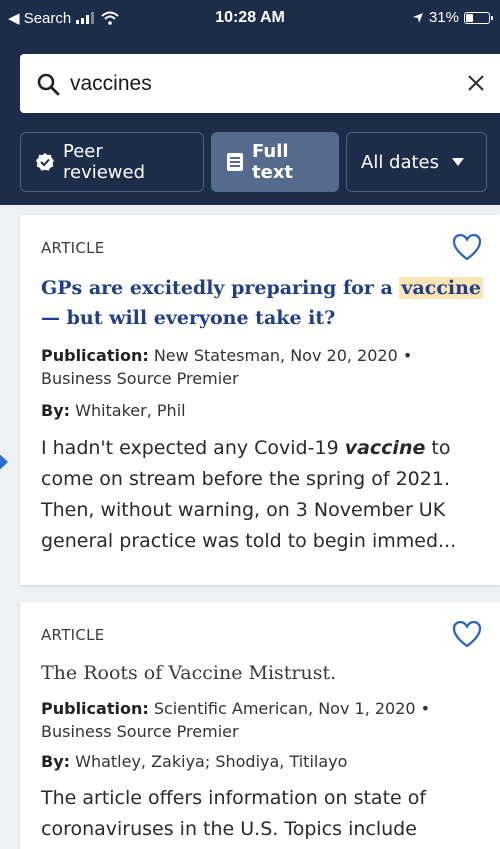 The width and height of the screenshot is (500, 849). I want to click on verified-badge-icon, so click(45, 162).